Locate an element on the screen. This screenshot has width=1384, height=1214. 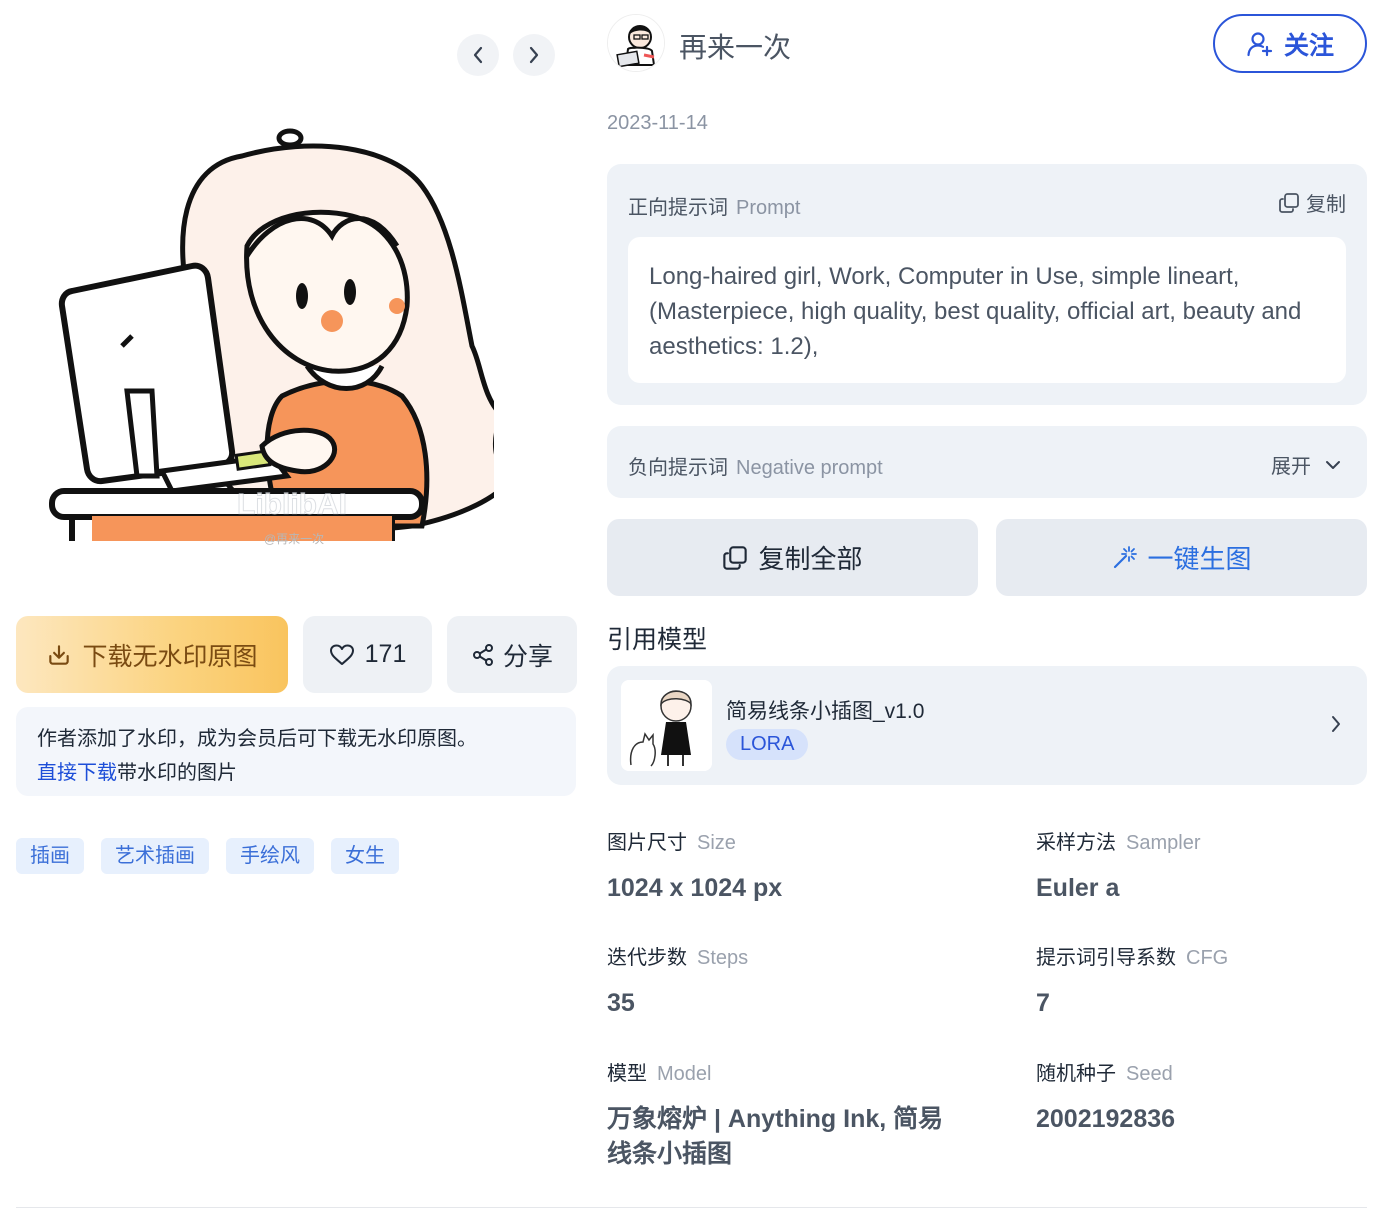
follow-label: 关注 is located at coordinates (1308, 45).